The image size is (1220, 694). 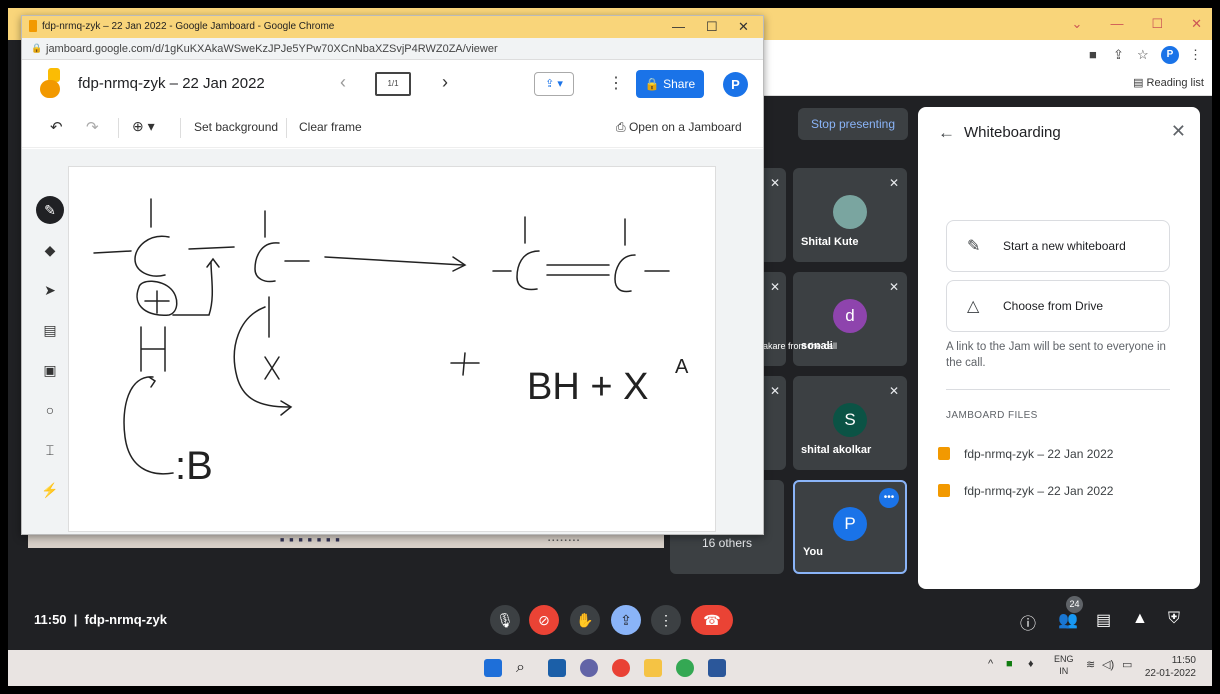 I want to click on windows-start-icon, so click(x=493, y=668).